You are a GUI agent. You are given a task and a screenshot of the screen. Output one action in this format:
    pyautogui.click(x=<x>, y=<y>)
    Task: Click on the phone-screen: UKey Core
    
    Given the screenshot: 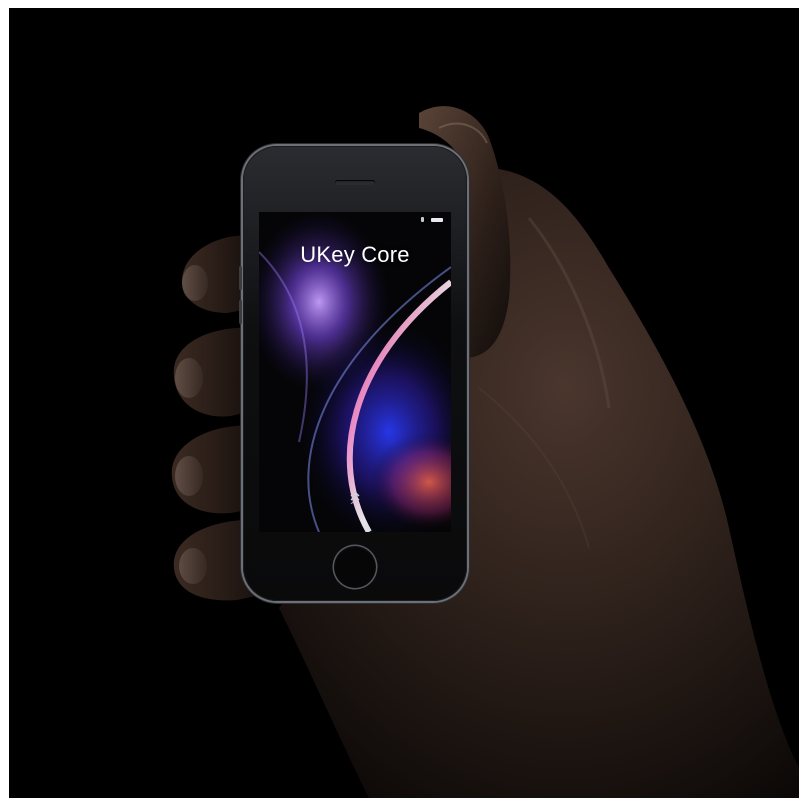 What is the action you would take?
    pyautogui.click(x=355, y=372)
    